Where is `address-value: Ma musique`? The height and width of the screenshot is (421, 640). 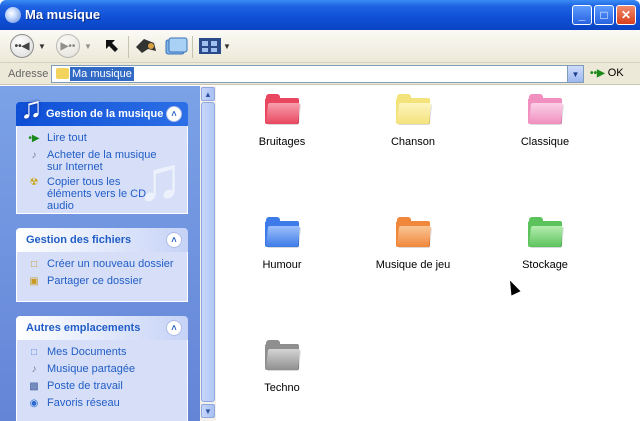 address-value: Ma musique is located at coordinates (102, 74).